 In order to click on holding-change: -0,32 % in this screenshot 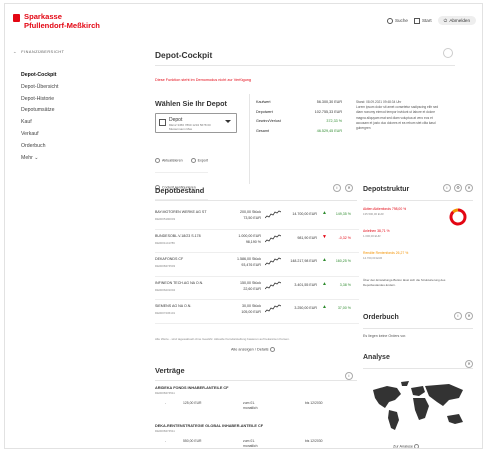, I will do `click(344, 237)`.